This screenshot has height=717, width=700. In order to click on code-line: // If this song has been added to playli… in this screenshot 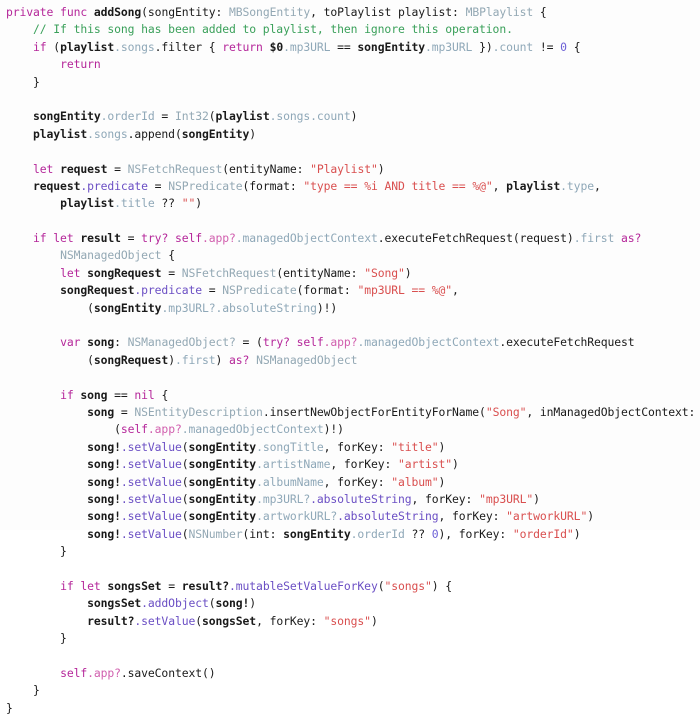, I will do `click(350, 29)`.